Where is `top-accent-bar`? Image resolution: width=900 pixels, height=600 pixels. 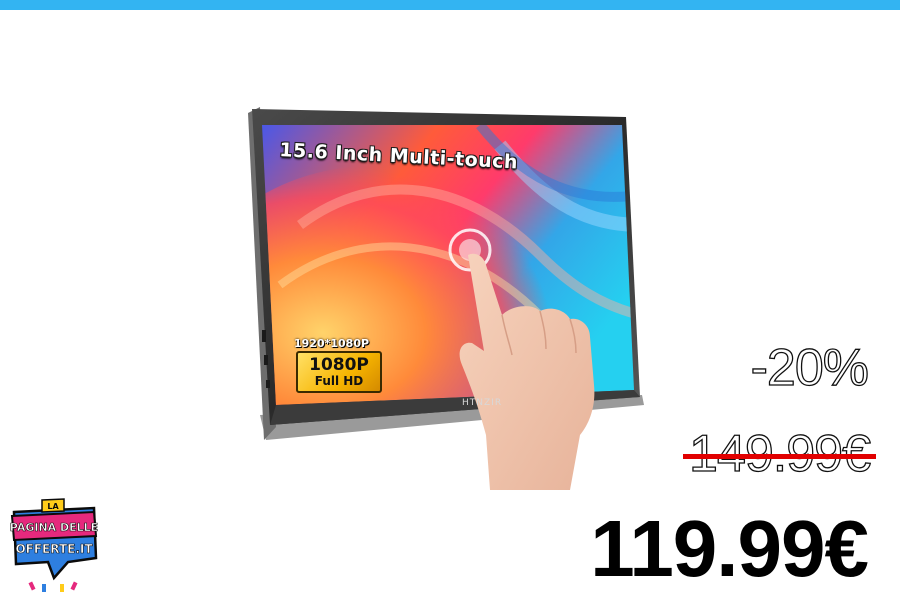
top-accent-bar is located at coordinates (450, 5).